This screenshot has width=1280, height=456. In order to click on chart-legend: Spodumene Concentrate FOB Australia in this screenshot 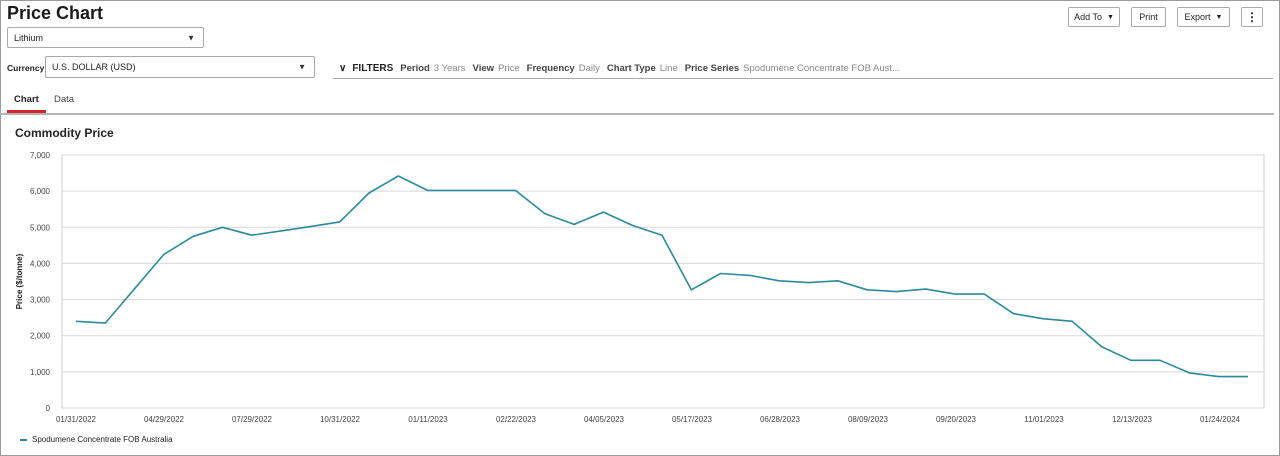, I will do `click(96, 439)`.